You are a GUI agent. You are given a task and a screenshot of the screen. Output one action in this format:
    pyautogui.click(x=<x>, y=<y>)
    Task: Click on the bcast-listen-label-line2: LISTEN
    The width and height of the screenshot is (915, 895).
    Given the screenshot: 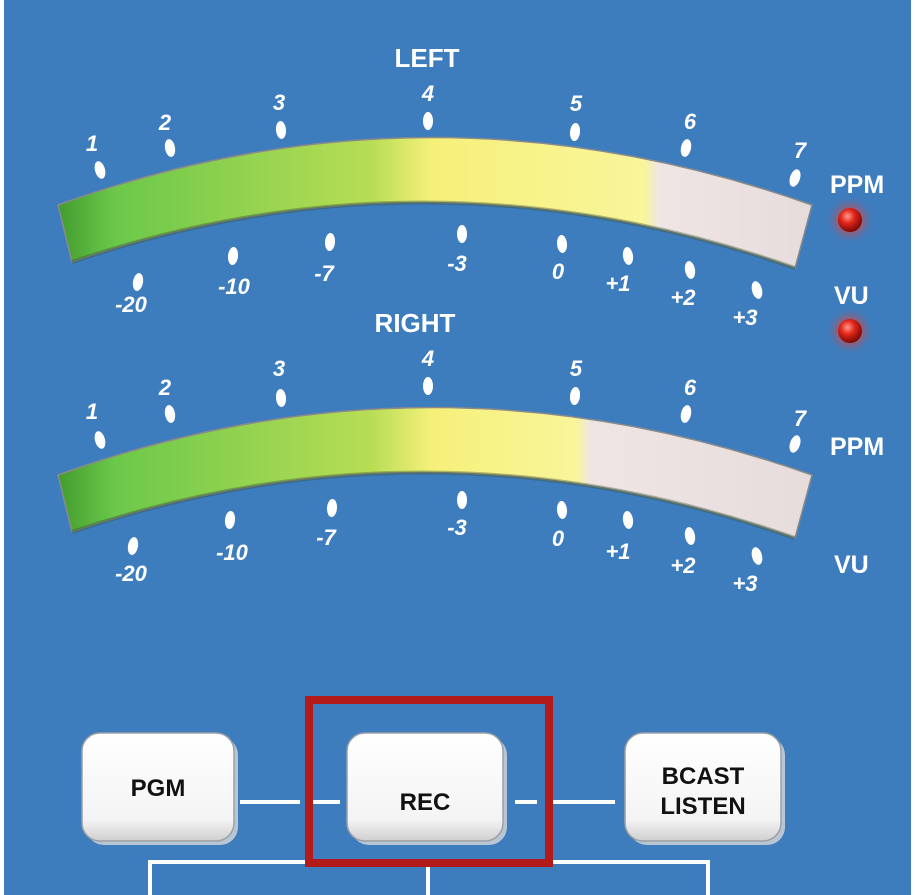 What is the action you would take?
    pyautogui.click(x=702, y=806)
    